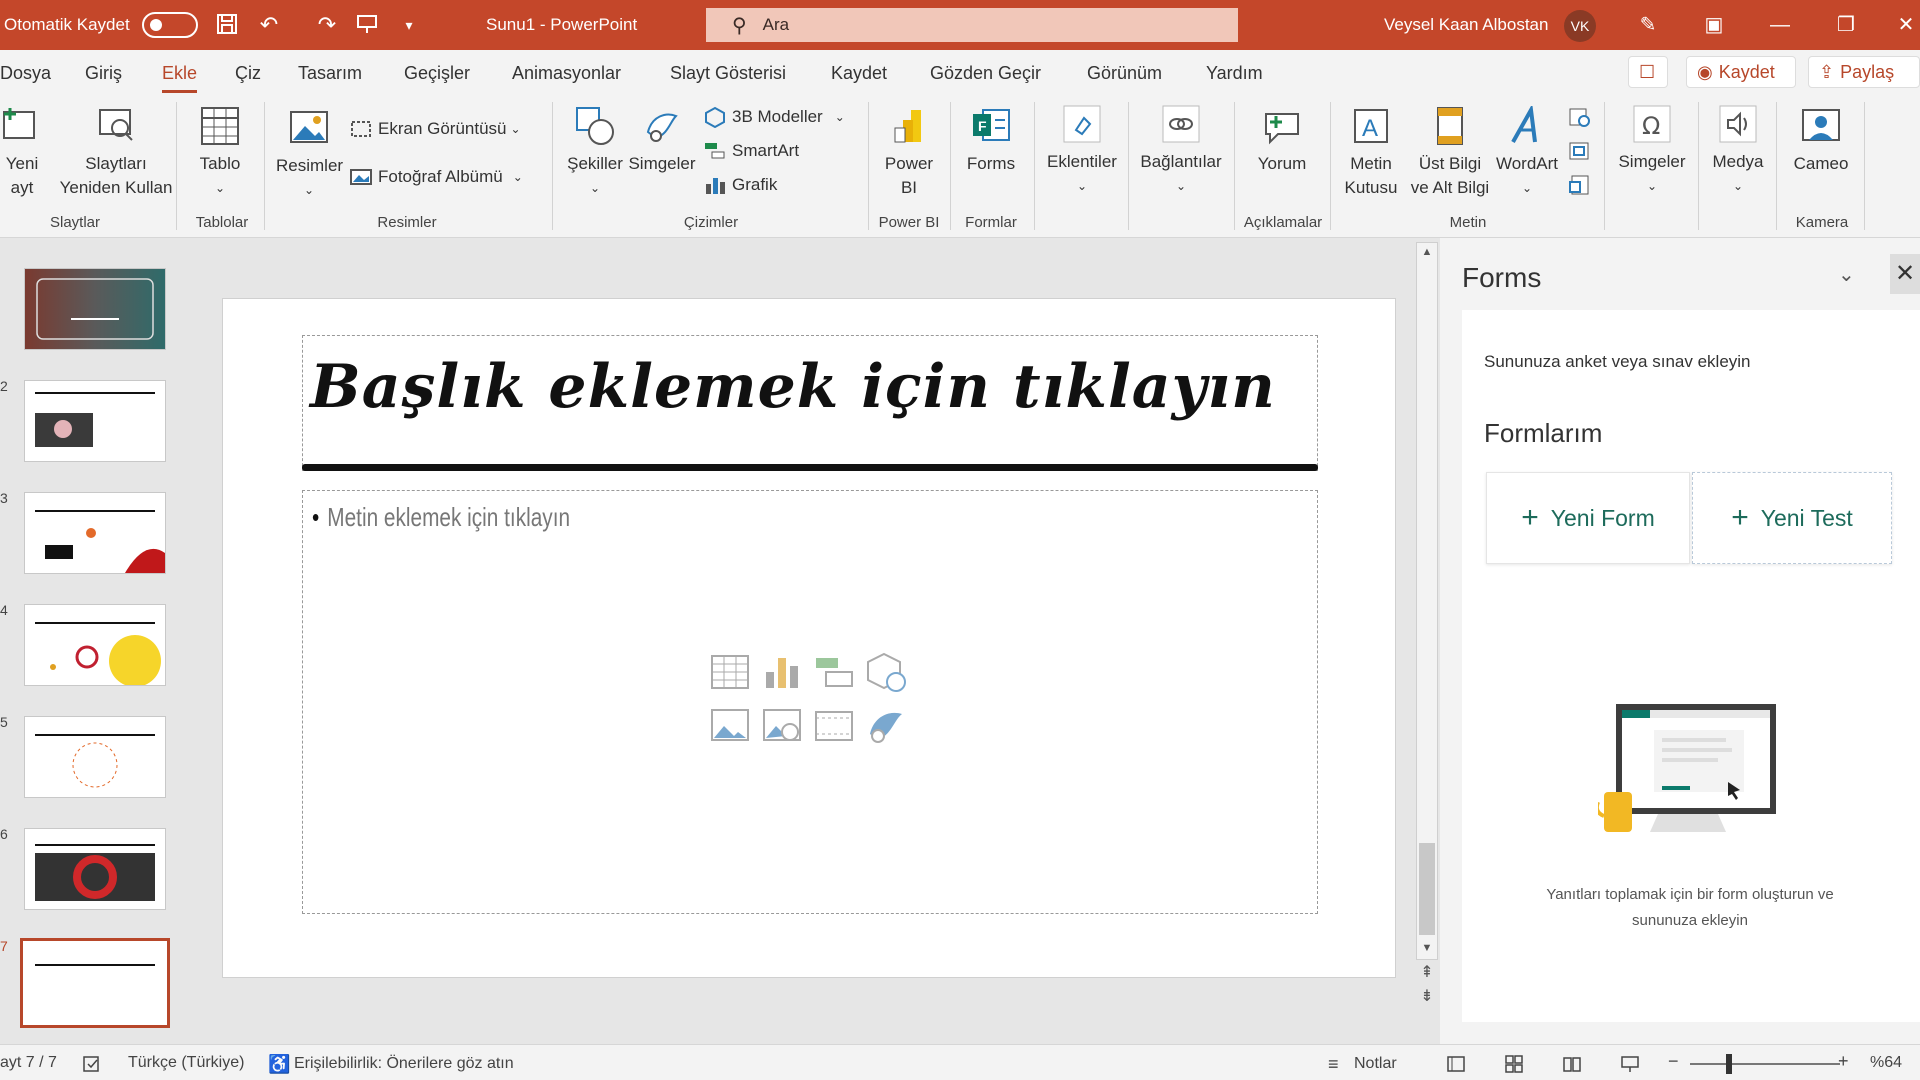 The width and height of the screenshot is (1920, 1080). Describe the element at coordinates (186, 1063) in the screenshot. I see `language-indicator: Türkçe (Türkiye)` at that location.